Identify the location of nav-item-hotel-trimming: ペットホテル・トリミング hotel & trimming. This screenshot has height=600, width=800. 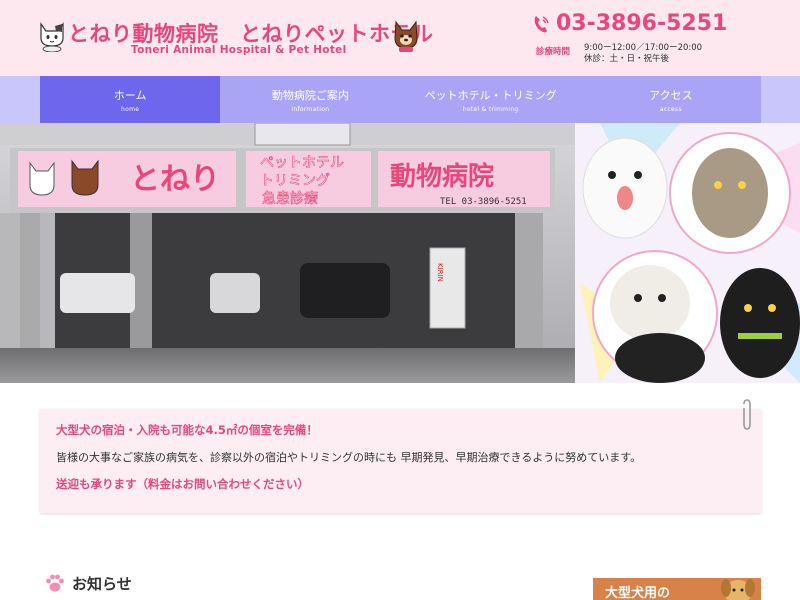
(491, 99).